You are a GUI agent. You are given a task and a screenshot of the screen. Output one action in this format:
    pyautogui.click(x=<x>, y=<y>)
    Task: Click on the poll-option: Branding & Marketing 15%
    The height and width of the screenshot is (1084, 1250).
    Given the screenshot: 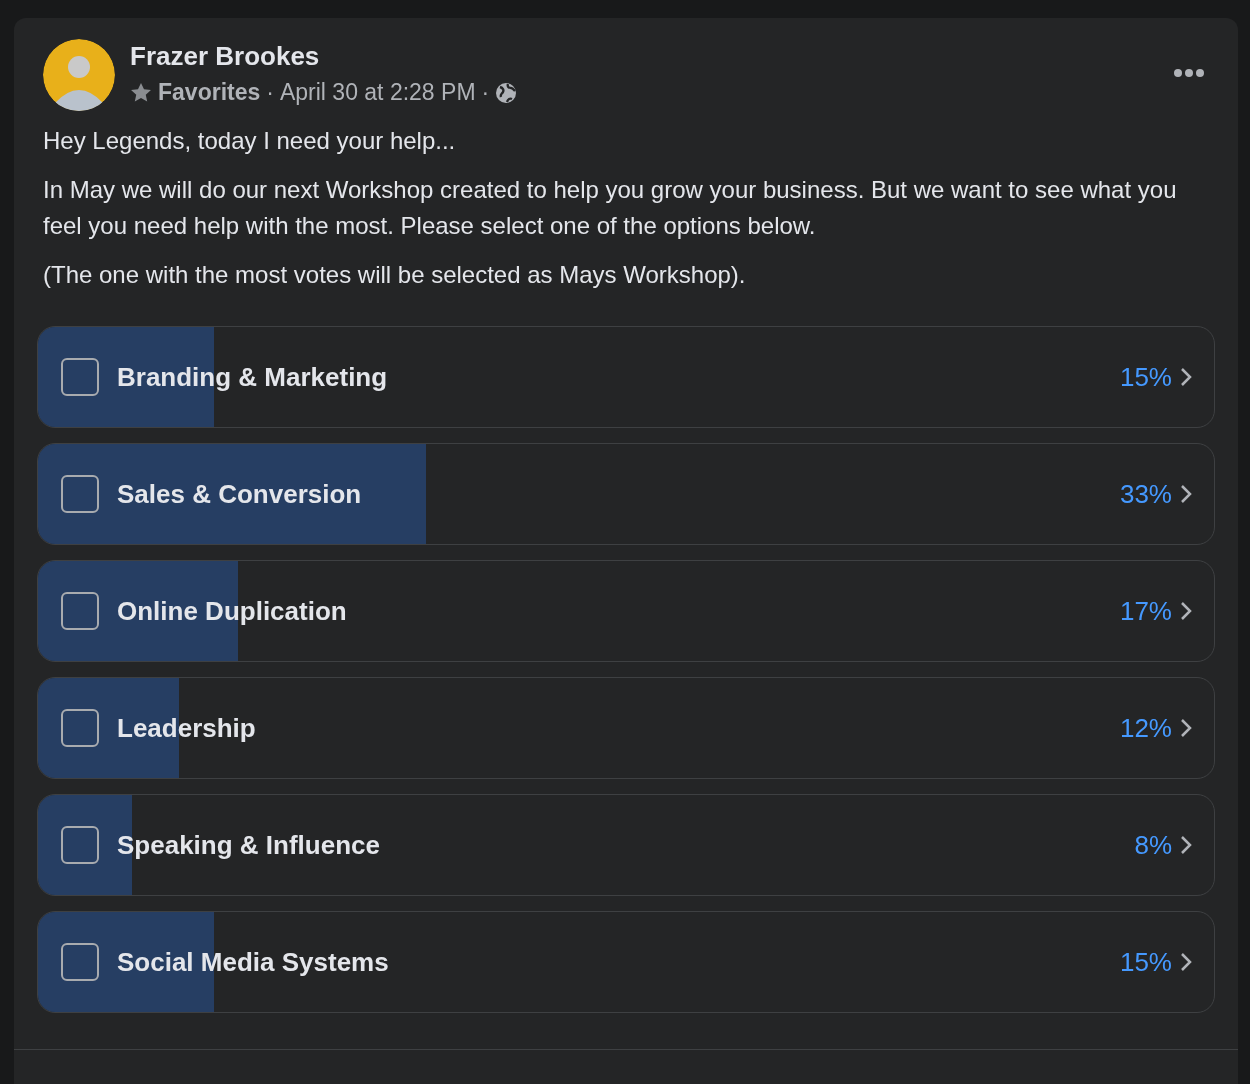 What is the action you would take?
    pyautogui.click(x=626, y=377)
    